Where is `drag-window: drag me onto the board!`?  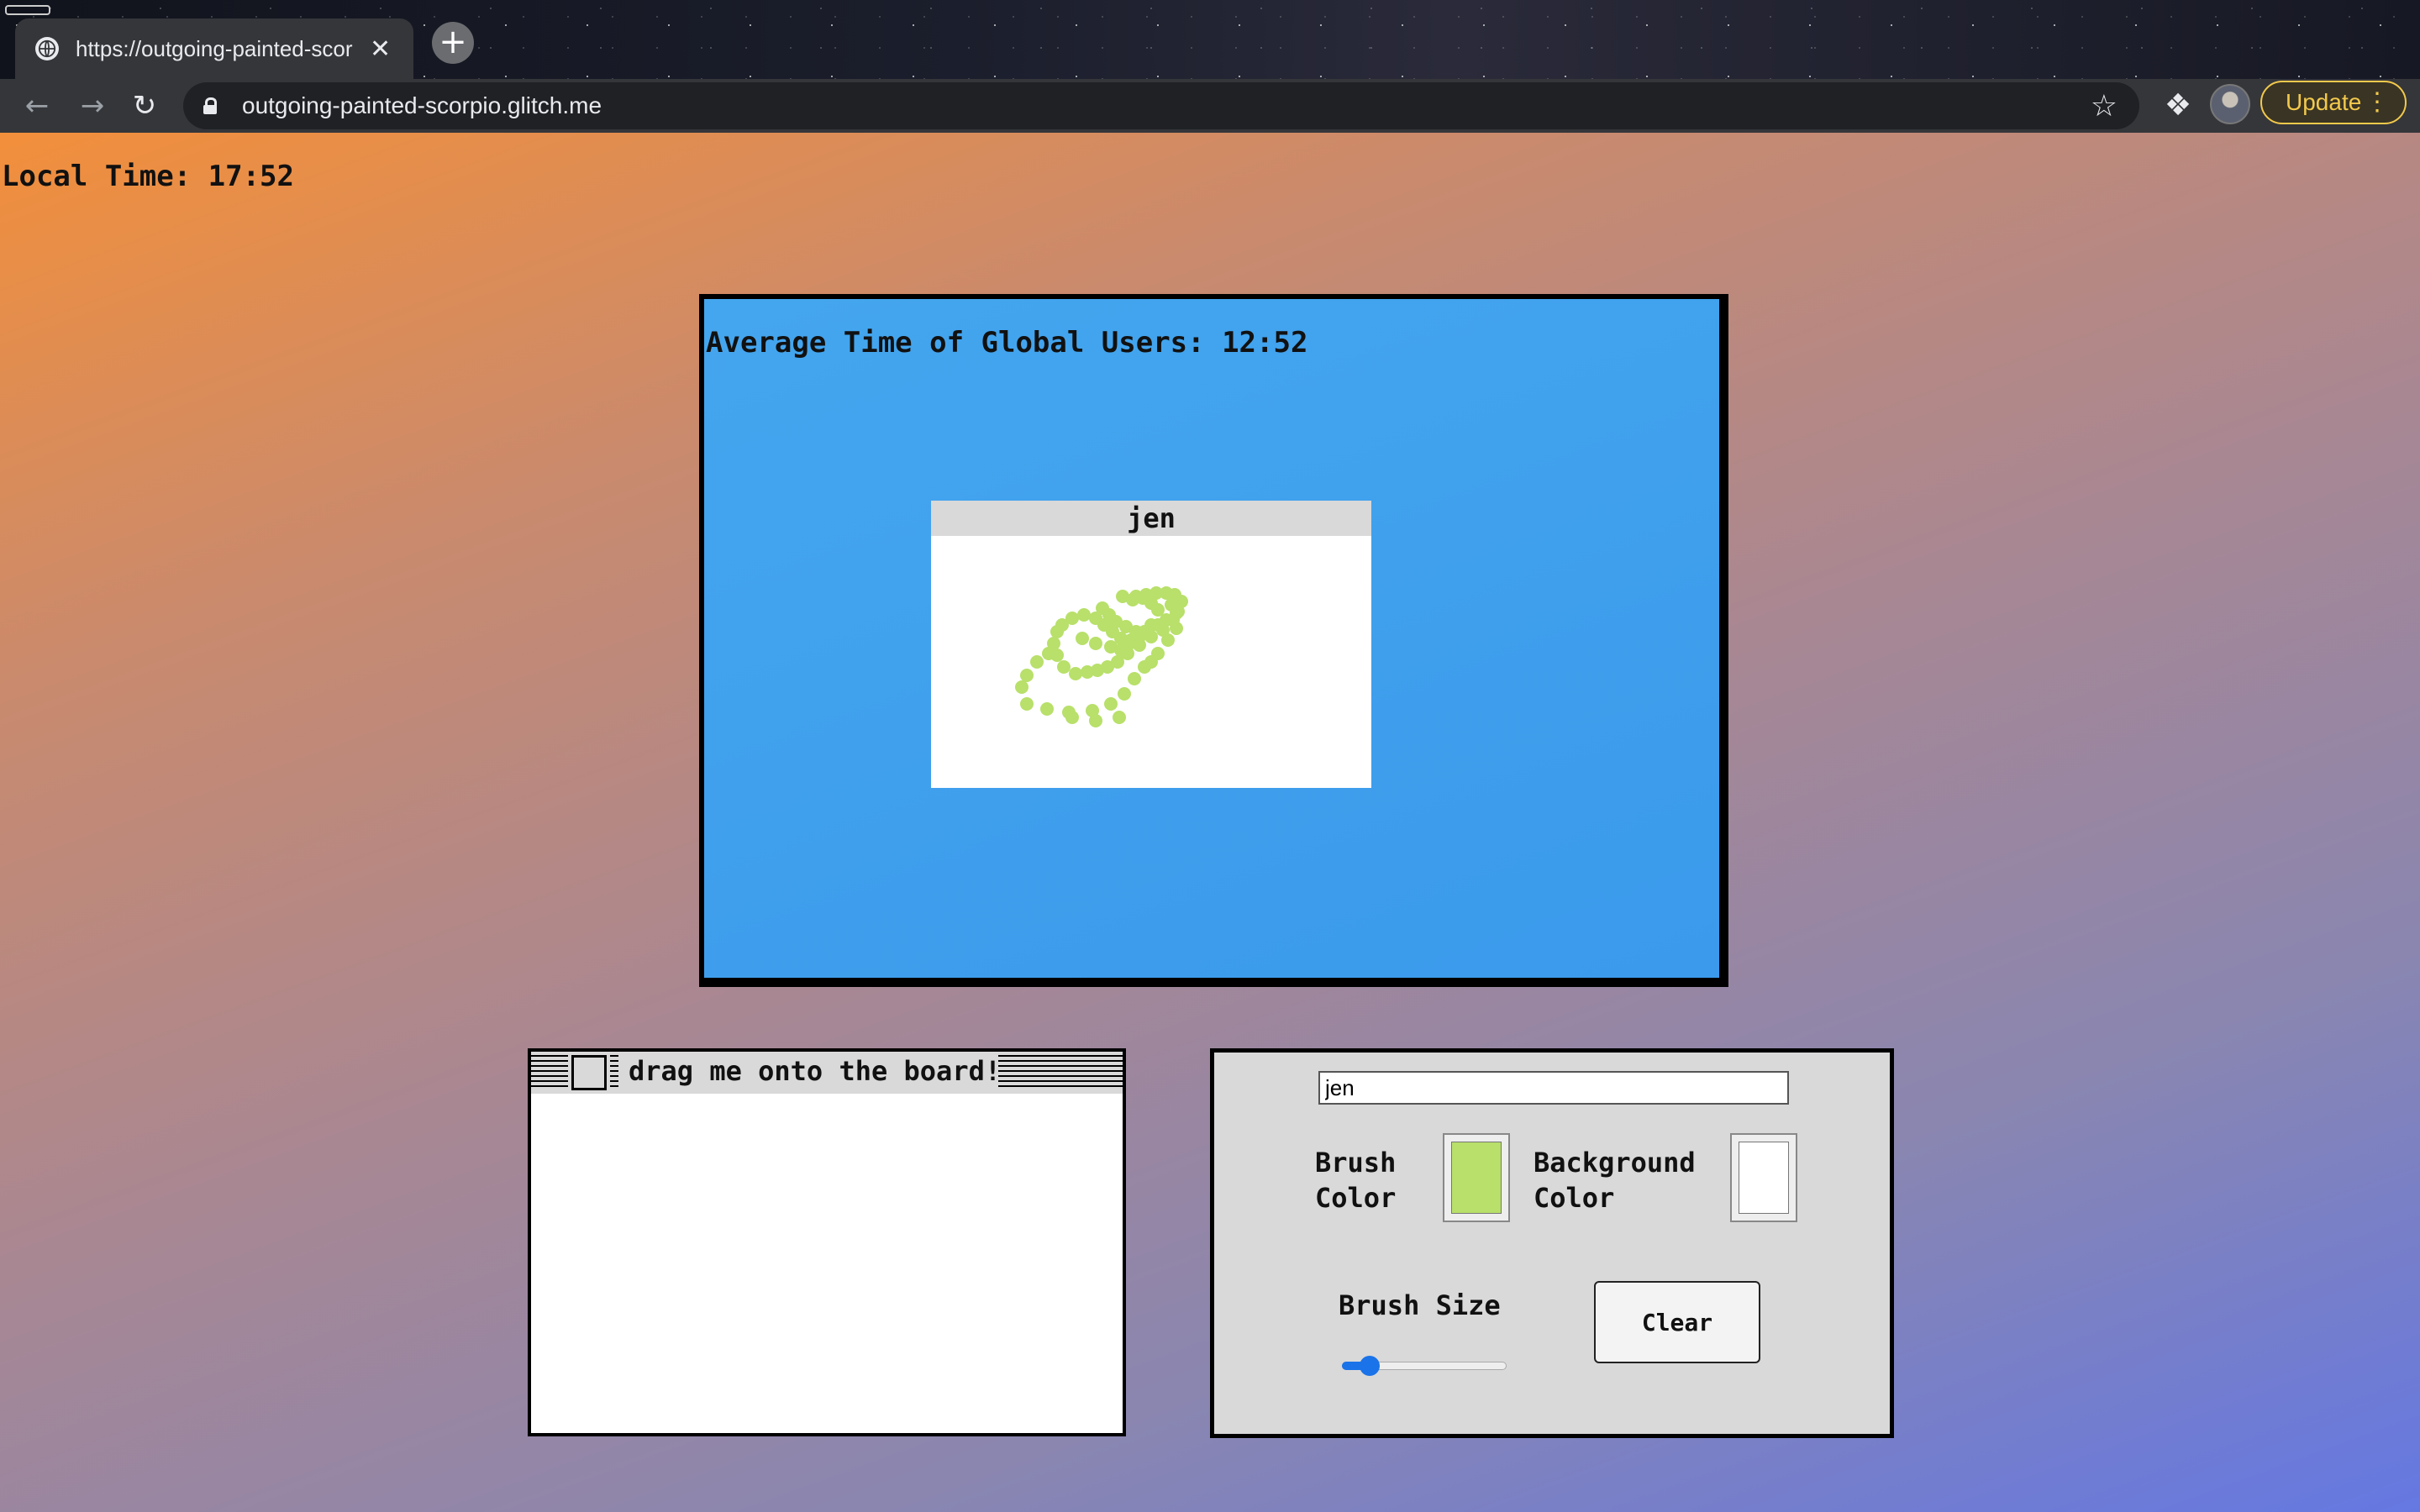
drag-window: drag me onto the board! is located at coordinates (827, 1242).